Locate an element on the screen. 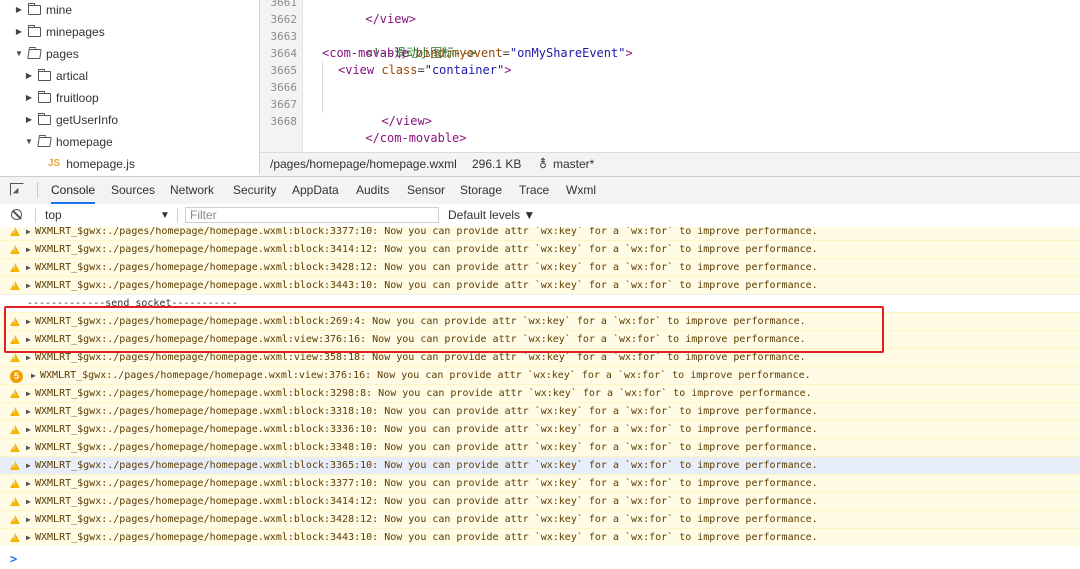 The image size is (1080, 569). code-line-3668: </com-movable> is located at coordinates (394, 129).